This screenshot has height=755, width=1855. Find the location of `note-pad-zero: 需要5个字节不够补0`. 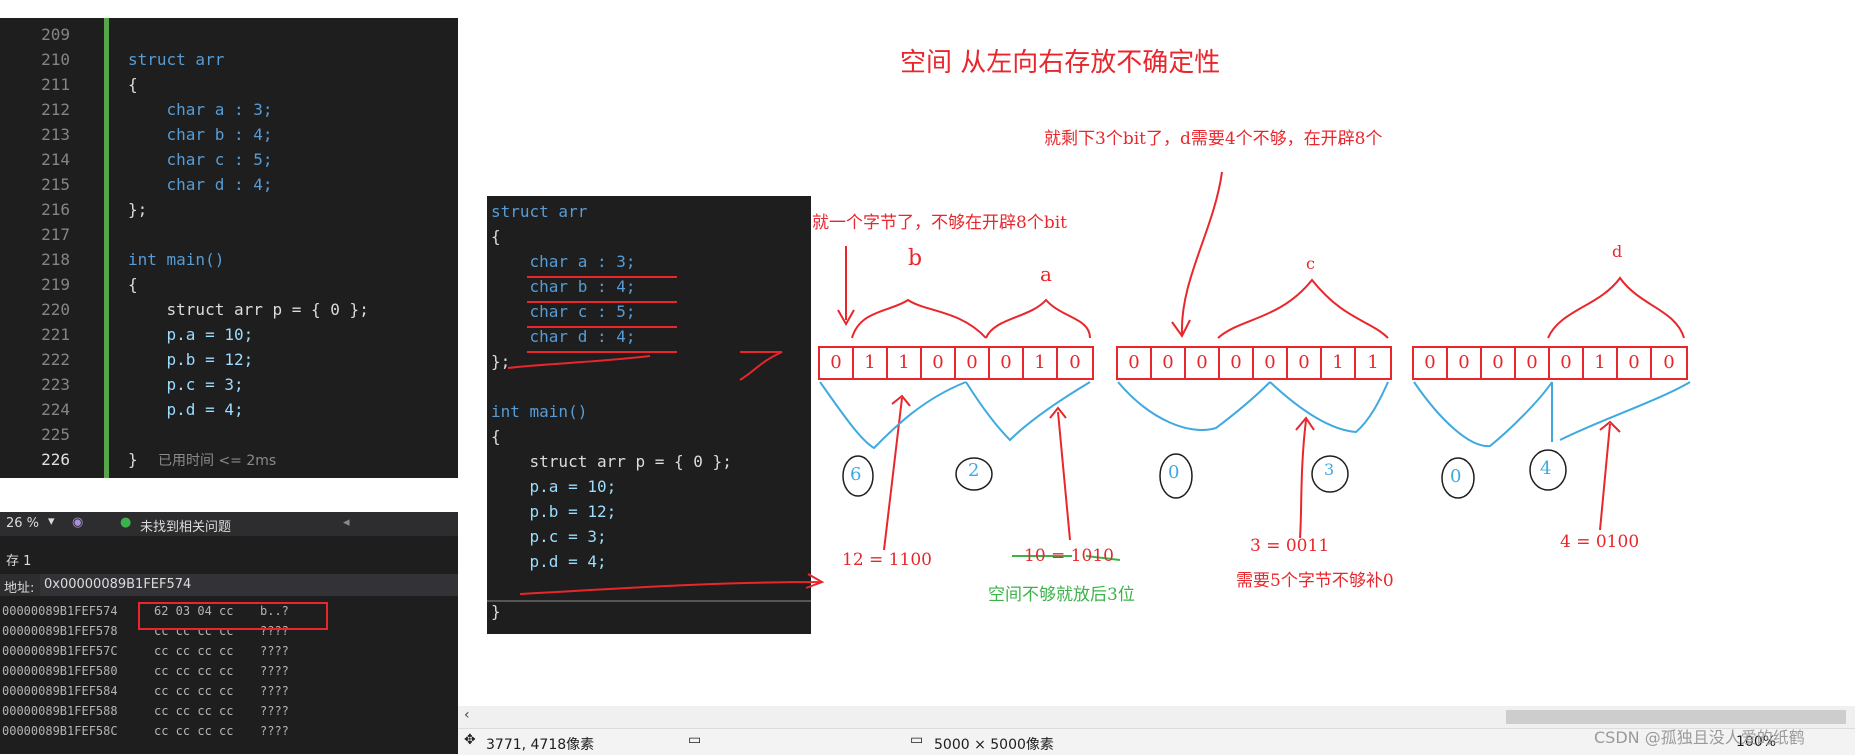

note-pad-zero: 需要5个字节不够补0 is located at coordinates (1315, 581).